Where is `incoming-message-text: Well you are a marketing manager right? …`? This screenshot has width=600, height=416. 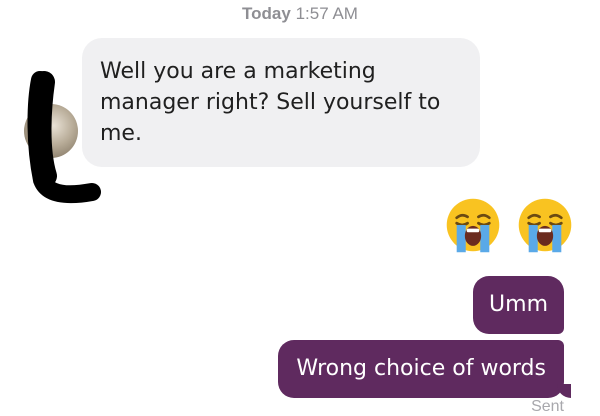 incoming-message-text: Well you are a marketing manager right? … is located at coordinates (270, 102).